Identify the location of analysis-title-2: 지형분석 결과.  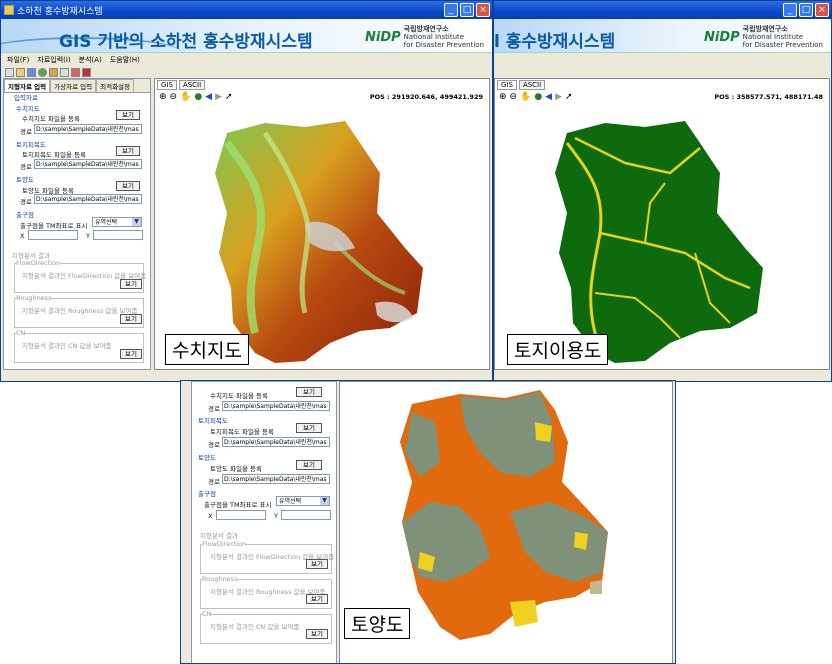
(219, 536).